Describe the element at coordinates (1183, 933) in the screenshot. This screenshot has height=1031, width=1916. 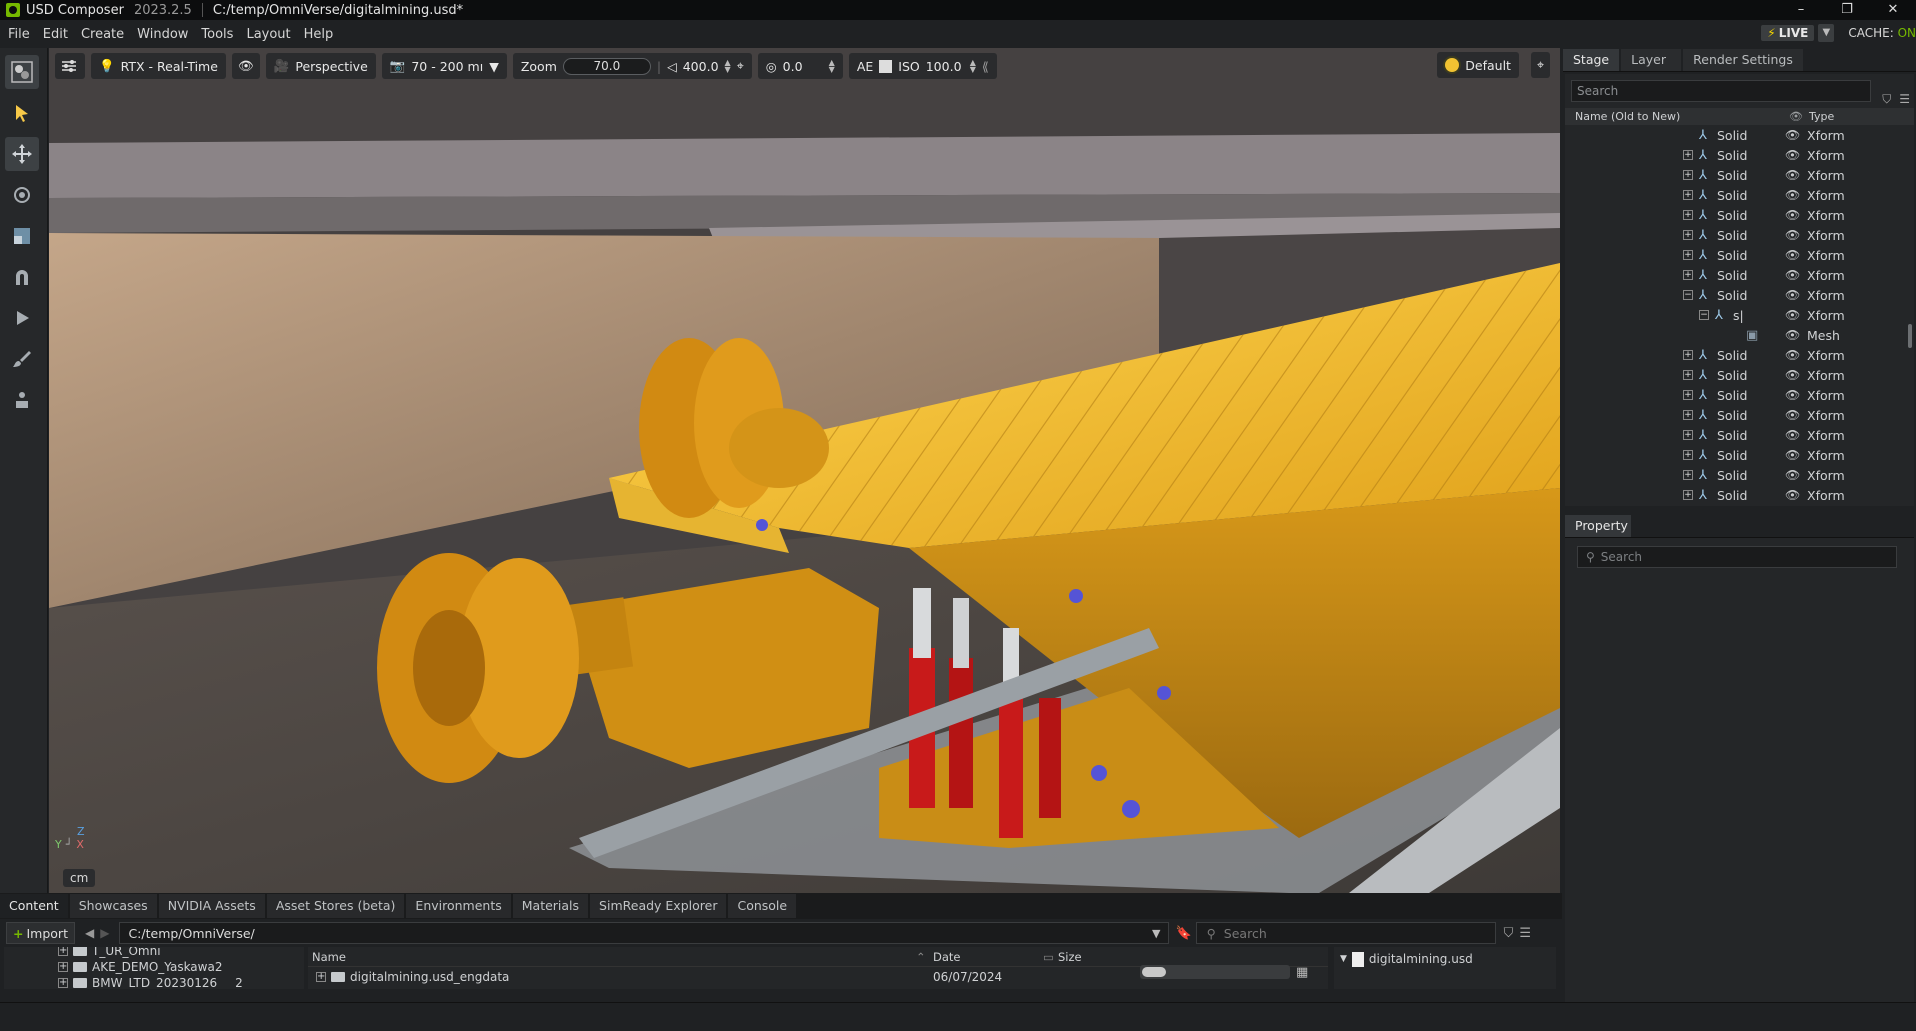
I see `bookmark-icon: 🔖` at that location.